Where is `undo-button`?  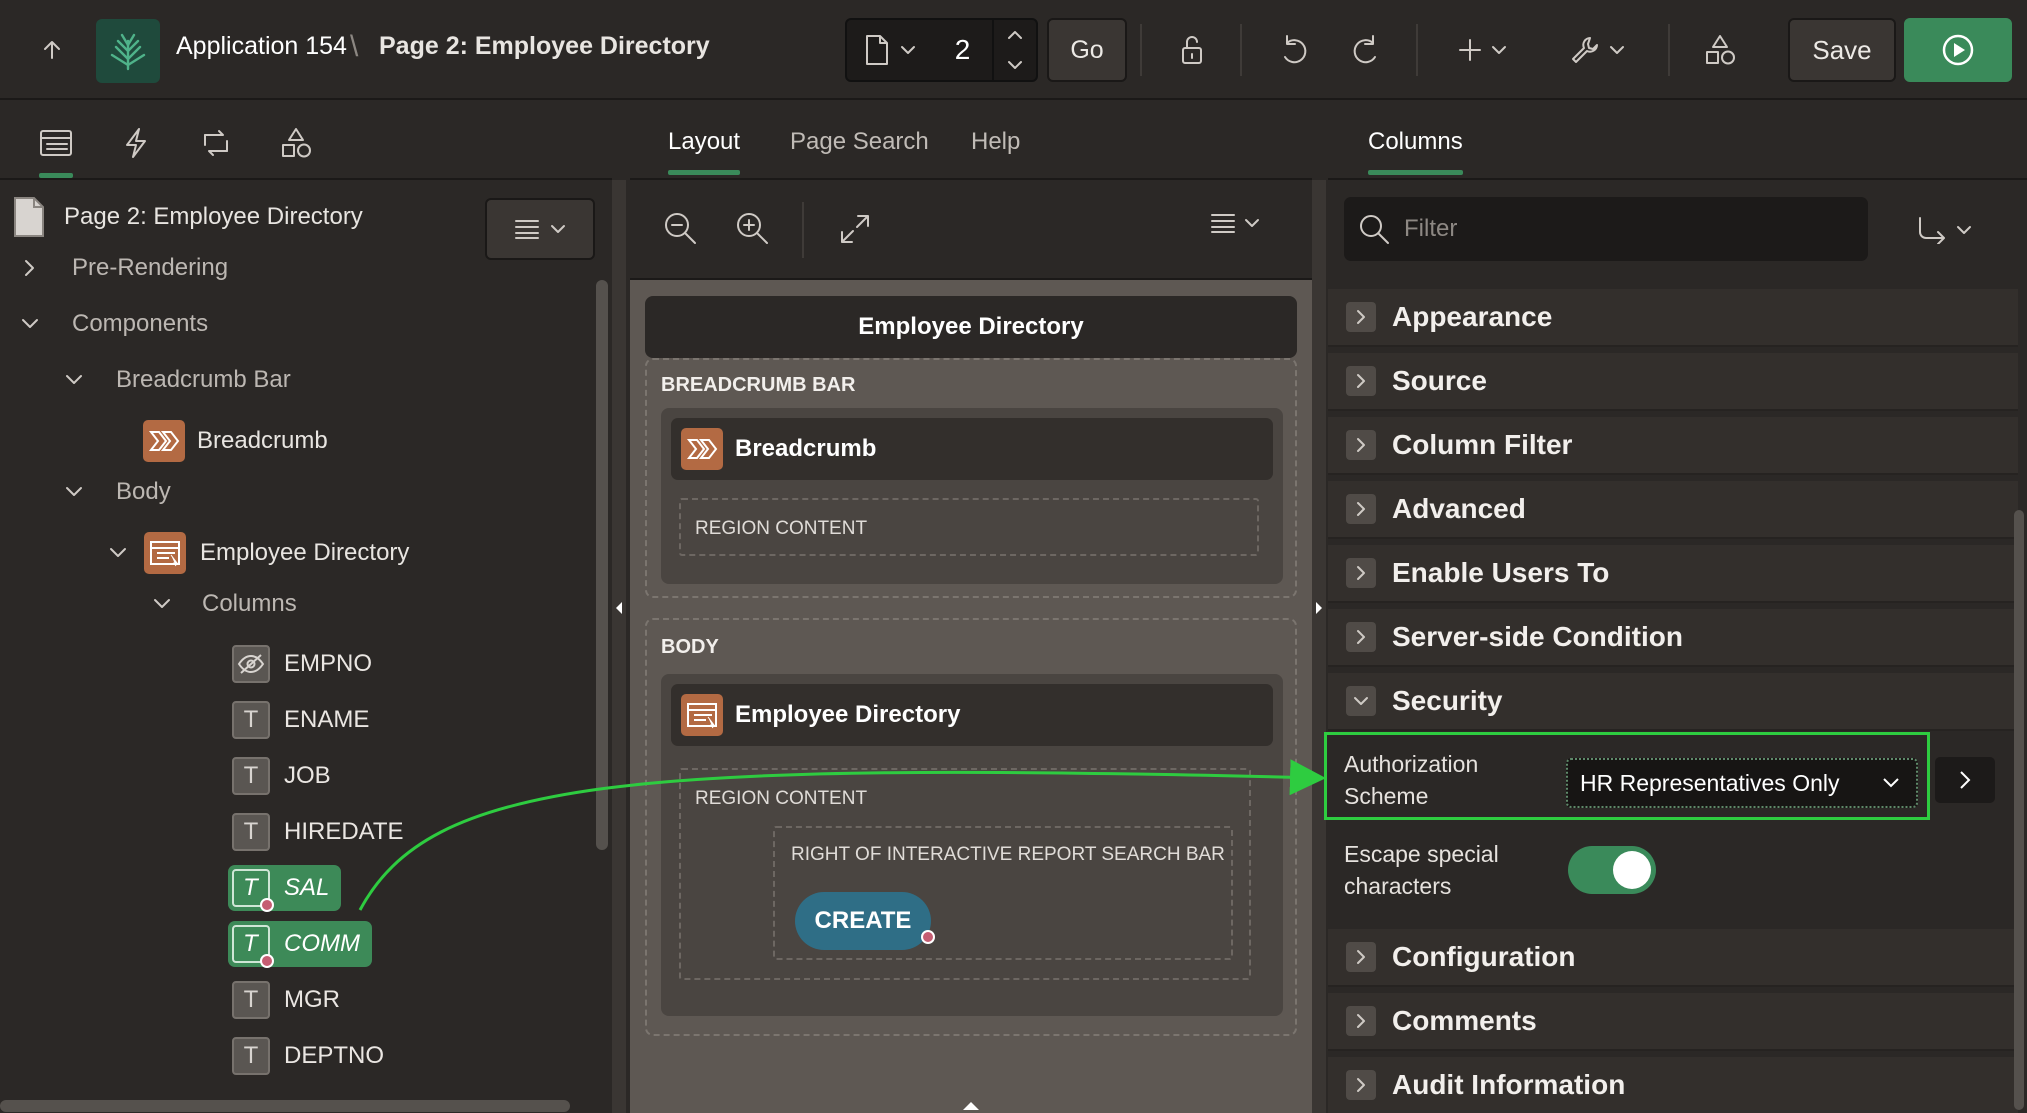 undo-button is located at coordinates (1294, 50).